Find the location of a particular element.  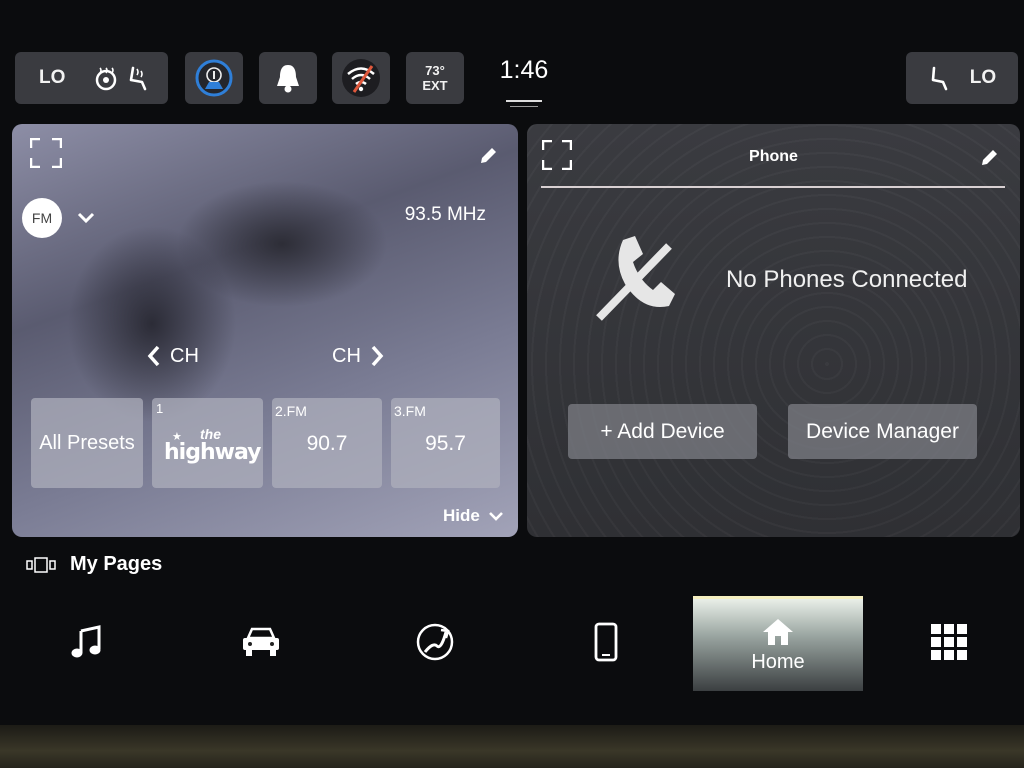

phone-panel-title: Phone is located at coordinates (773, 156).